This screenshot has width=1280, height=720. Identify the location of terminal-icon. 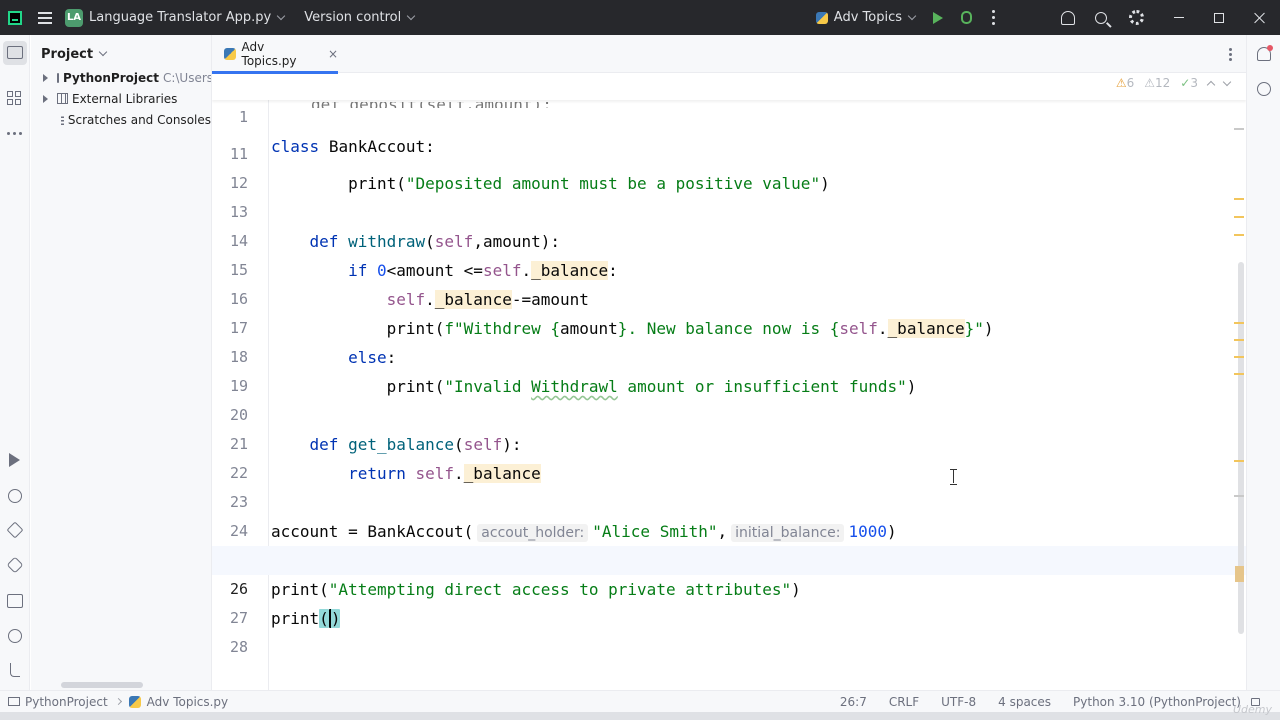
(15, 601).